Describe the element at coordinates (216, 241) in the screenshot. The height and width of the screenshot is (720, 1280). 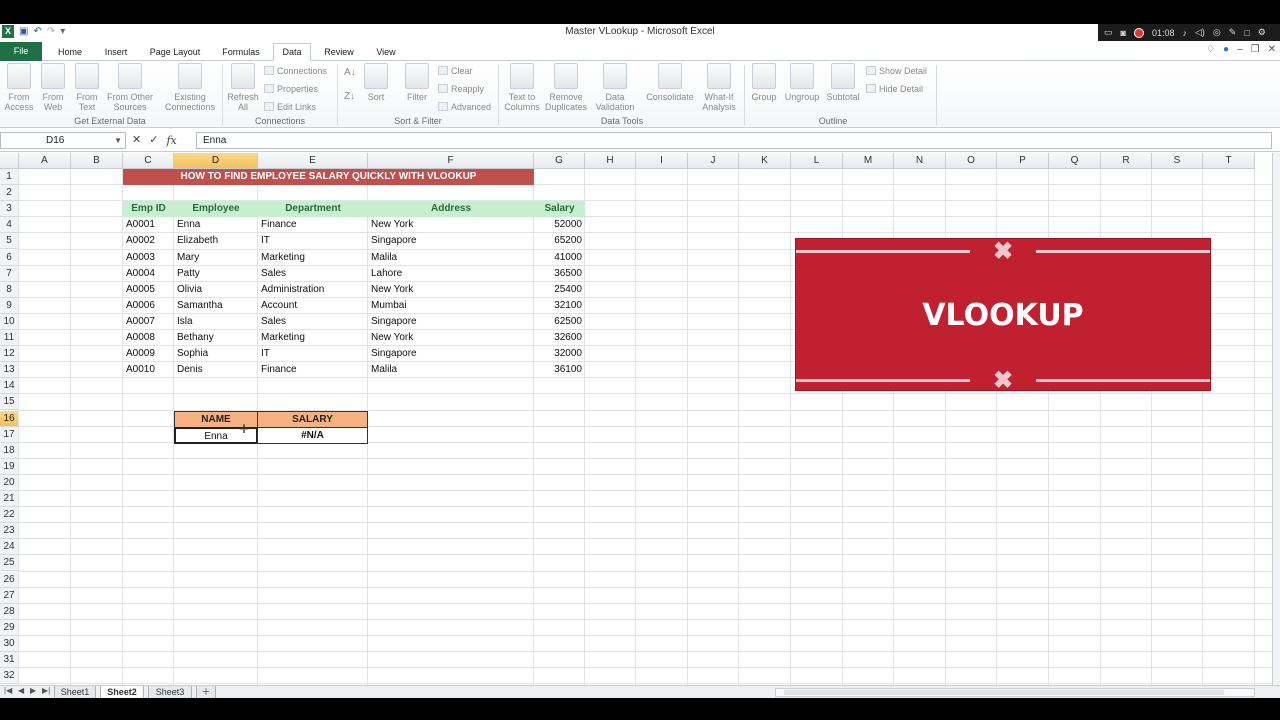
I see `cell-employee: Elizabeth` at that location.